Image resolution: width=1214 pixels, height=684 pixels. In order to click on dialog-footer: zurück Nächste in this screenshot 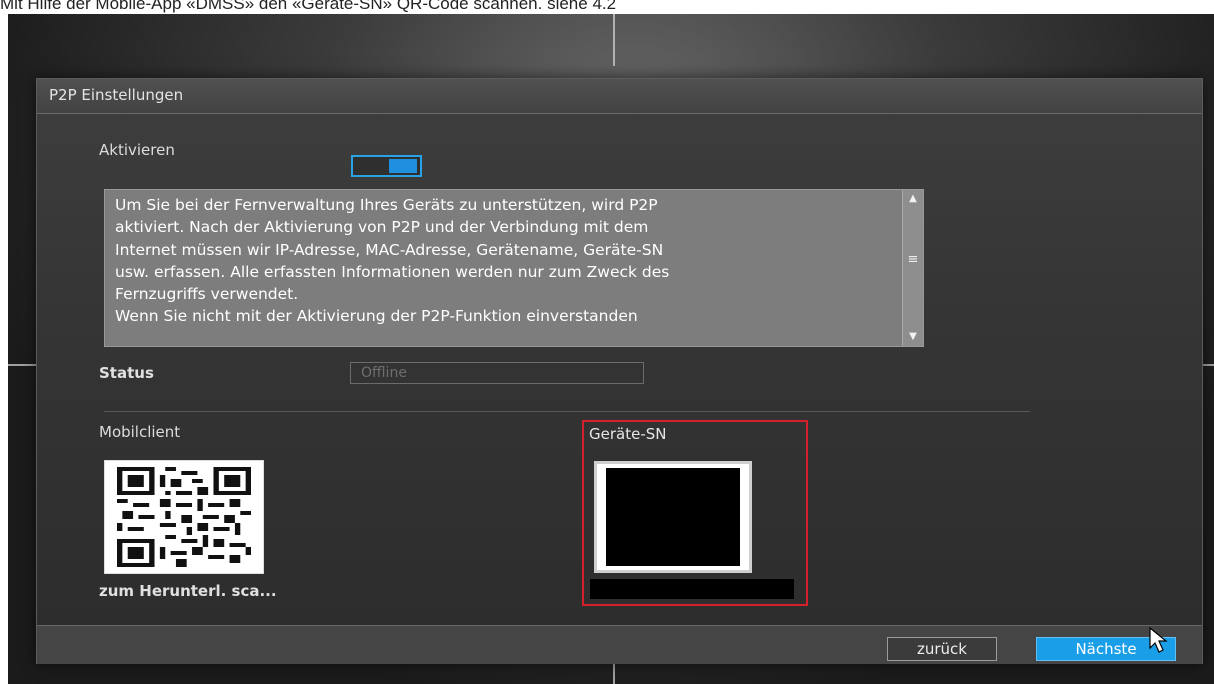, I will do `click(619, 644)`.